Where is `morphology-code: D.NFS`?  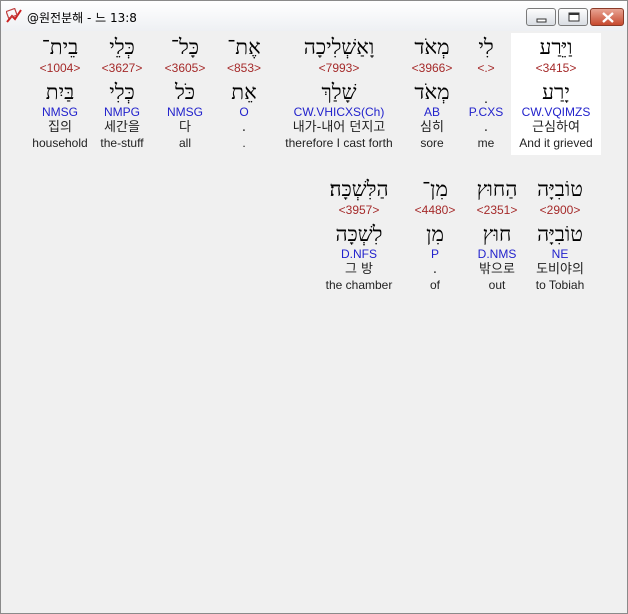
morphology-code: D.NFS is located at coordinates (359, 254).